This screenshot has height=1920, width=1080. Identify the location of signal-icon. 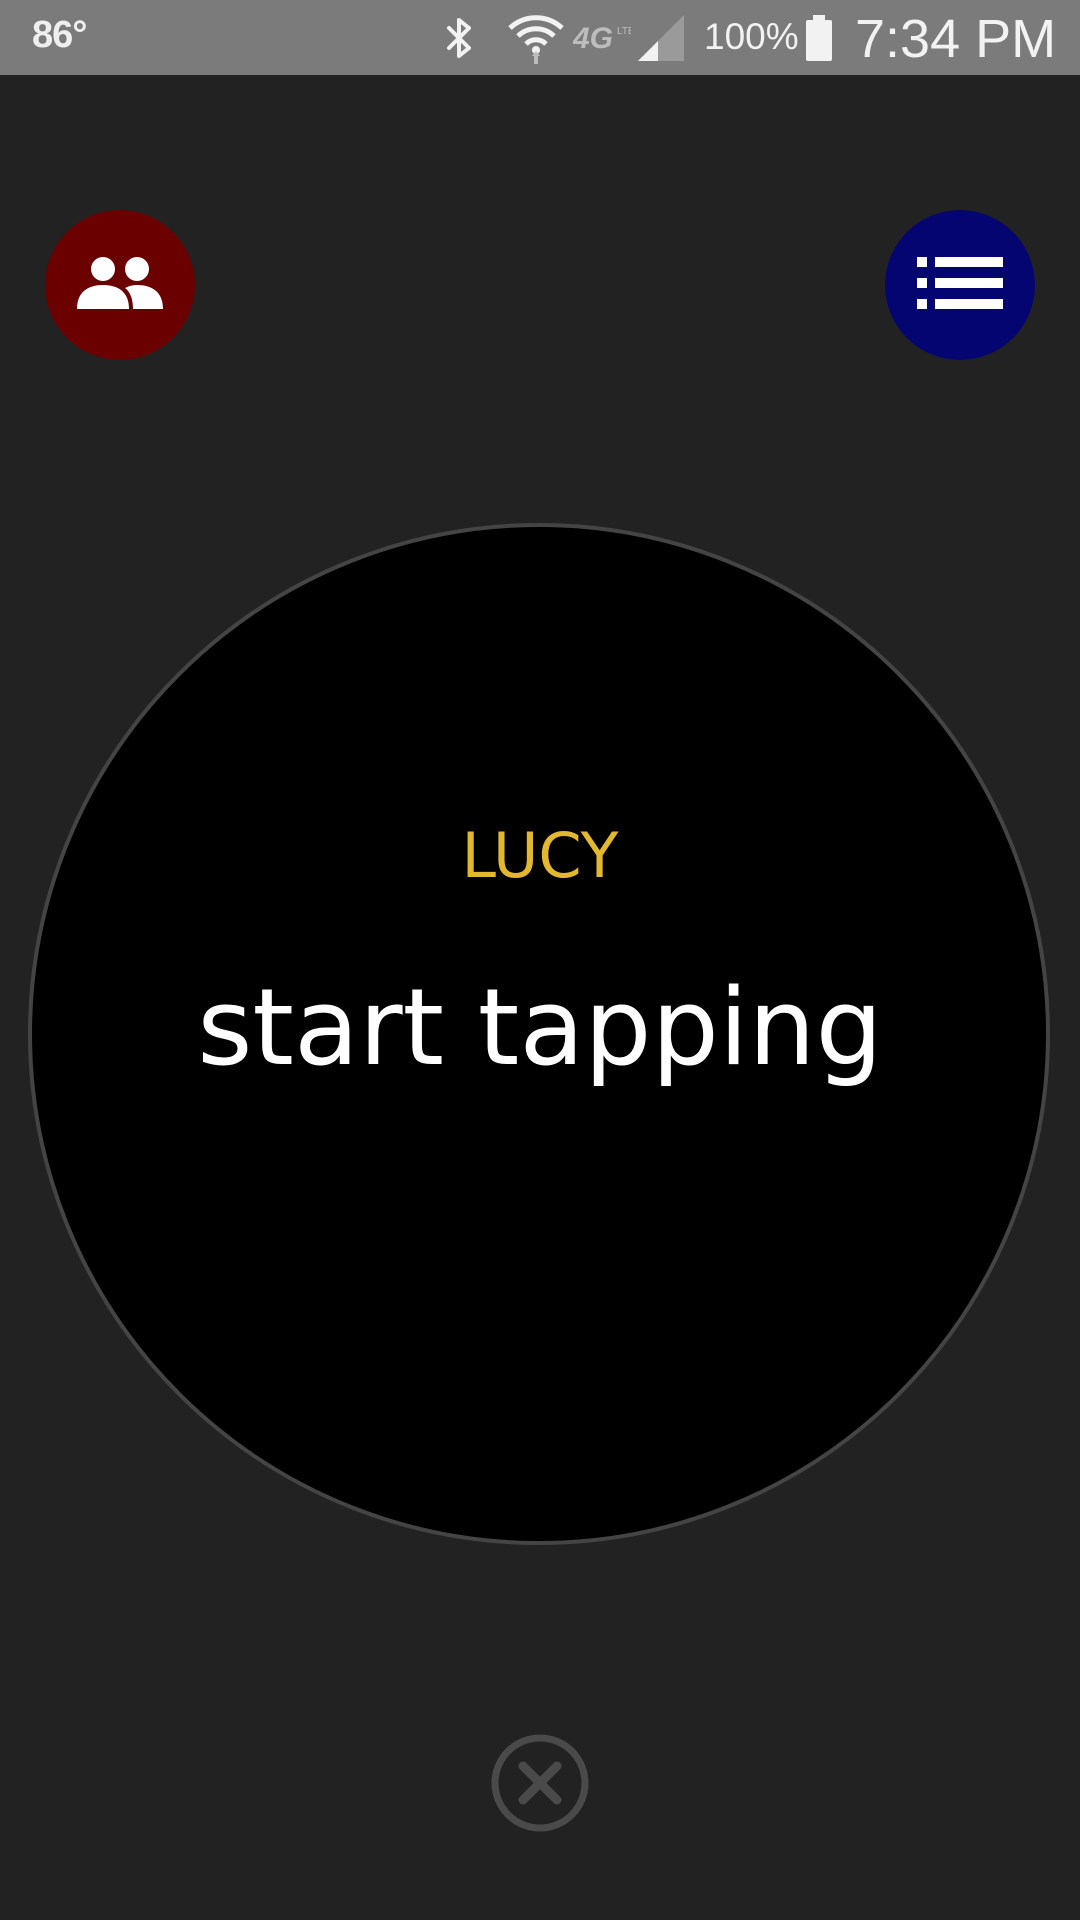
(661, 37).